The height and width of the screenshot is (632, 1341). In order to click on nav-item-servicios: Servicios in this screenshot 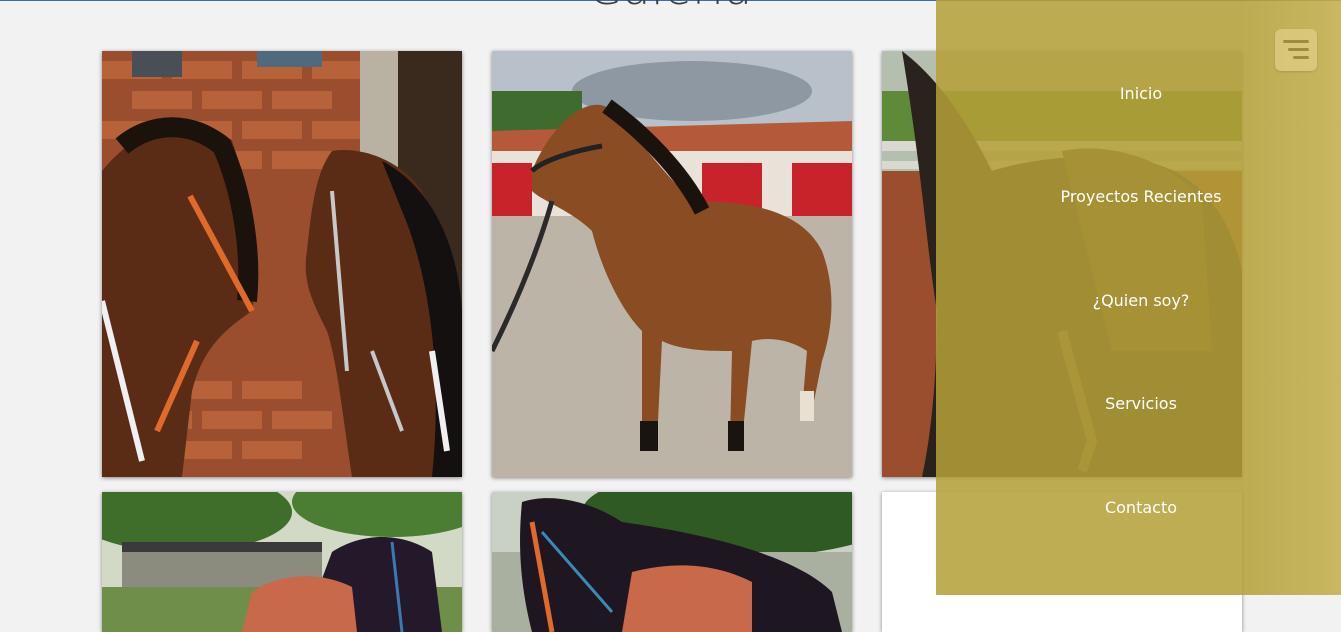, I will do `click(1138, 403)`.